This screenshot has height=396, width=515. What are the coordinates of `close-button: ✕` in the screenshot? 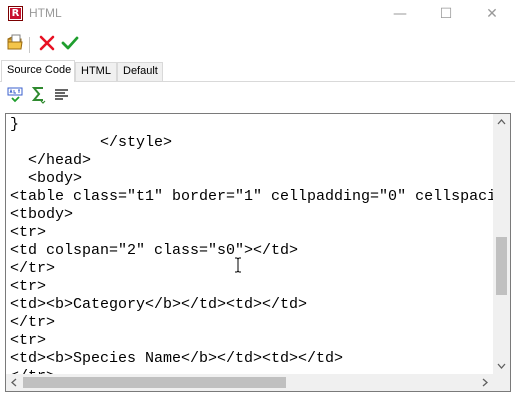 It's located at (492, 15).